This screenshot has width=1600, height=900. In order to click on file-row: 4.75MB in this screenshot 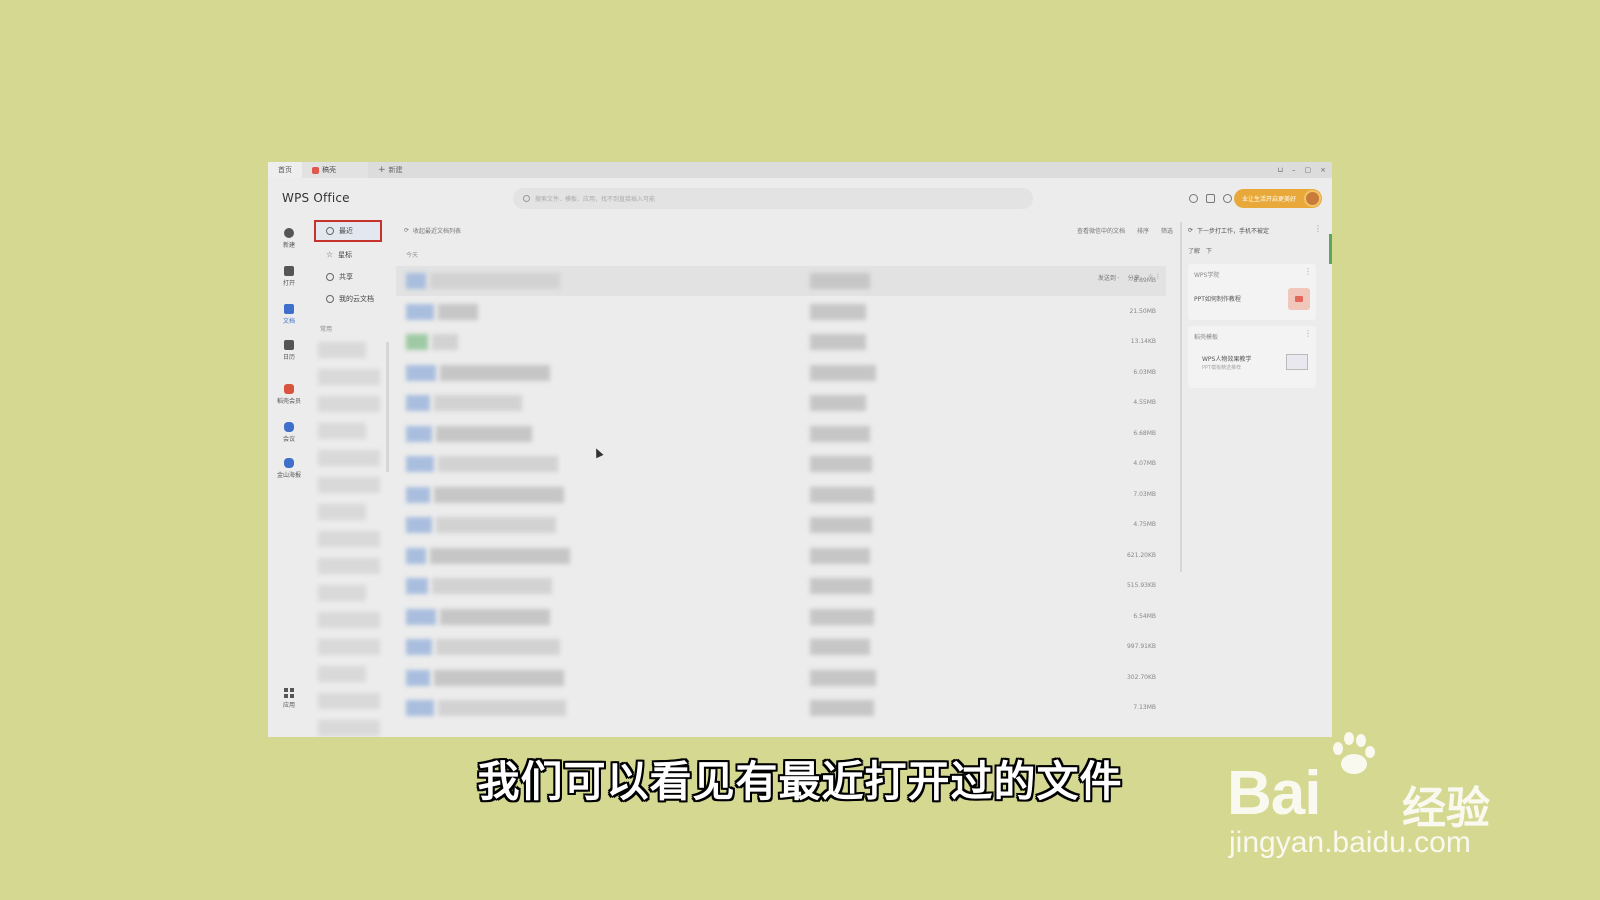, I will do `click(781, 525)`.